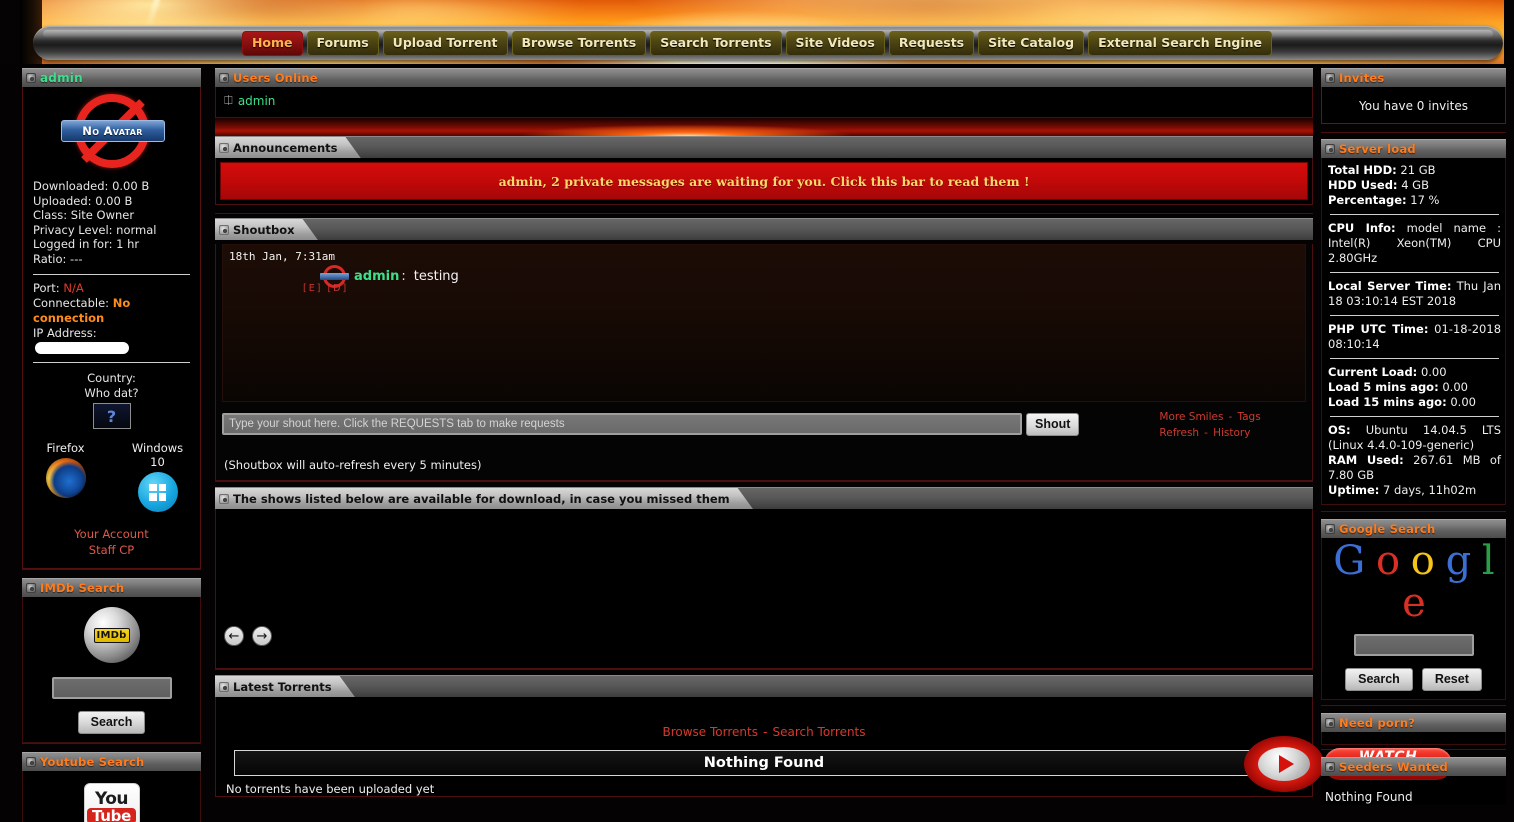  What do you see at coordinates (1031, 43) in the screenshot?
I see `nav-item-site-catalog: Site Catalog` at bounding box center [1031, 43].